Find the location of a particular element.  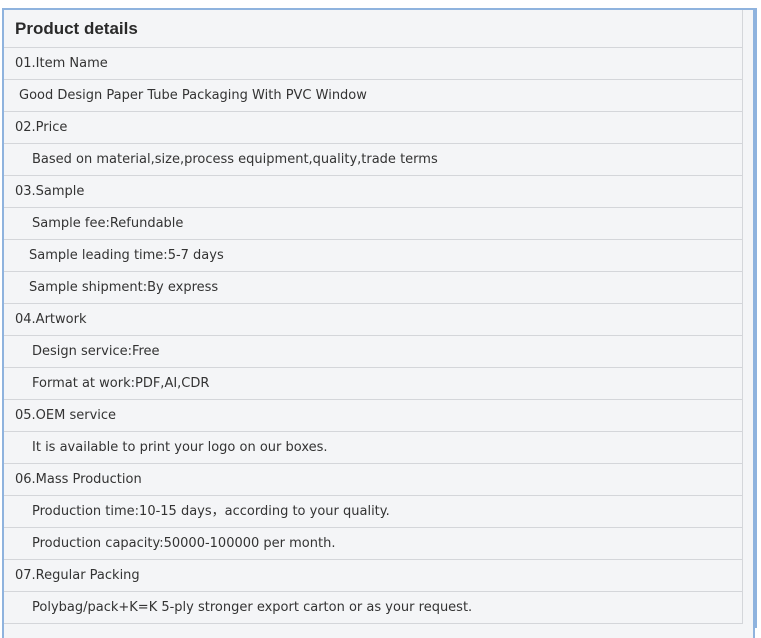

detail-heading-row: 07.Regular Packing is located at coordinates (373, 576).